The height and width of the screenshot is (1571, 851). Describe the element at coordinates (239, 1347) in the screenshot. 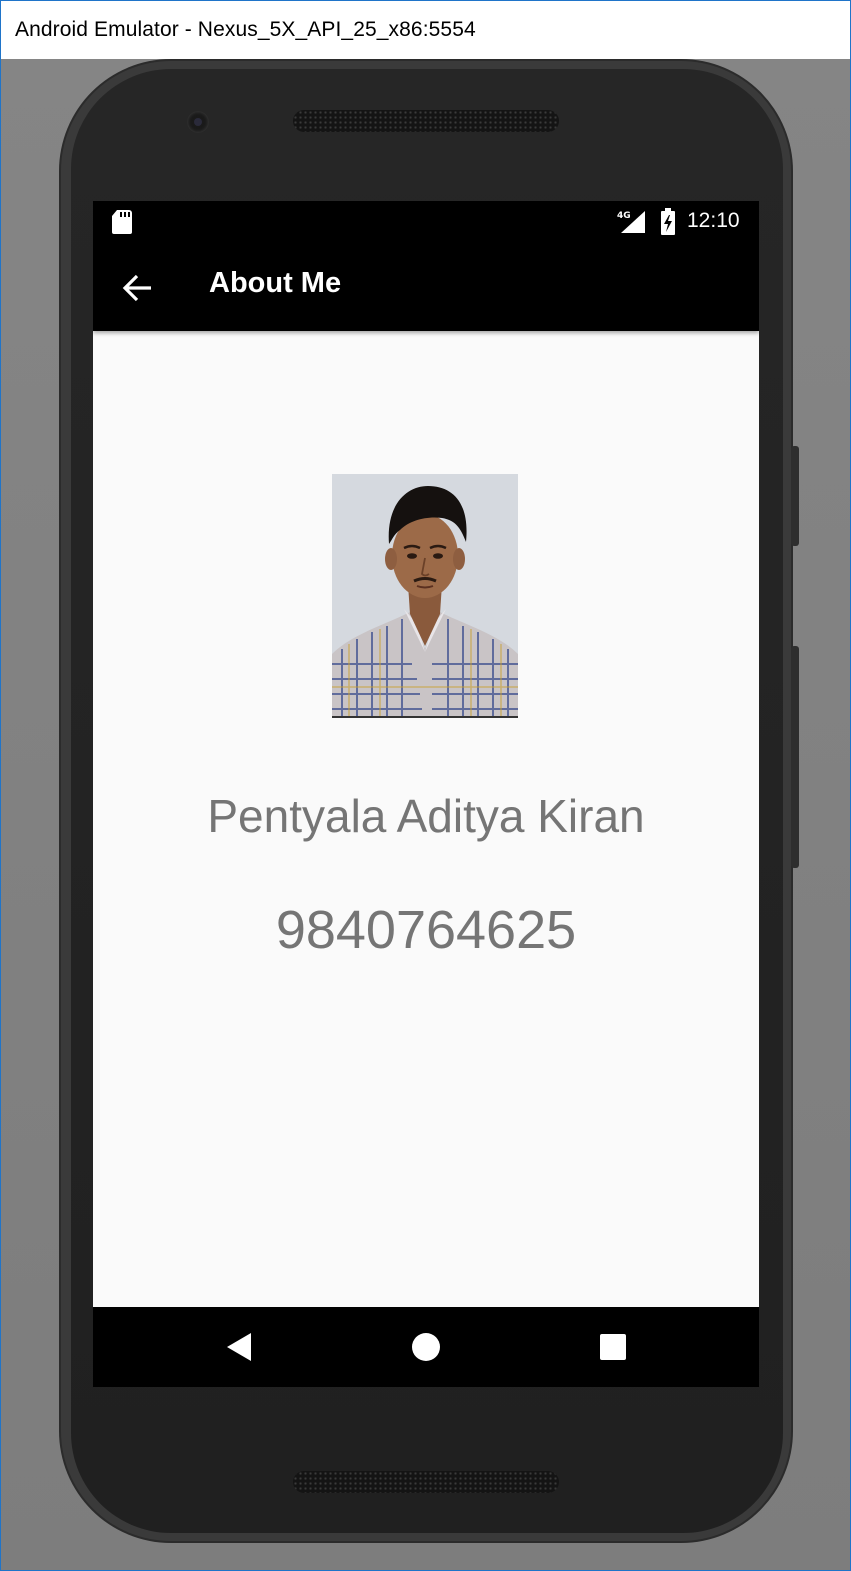

I see `nav-back-icon` at that location.